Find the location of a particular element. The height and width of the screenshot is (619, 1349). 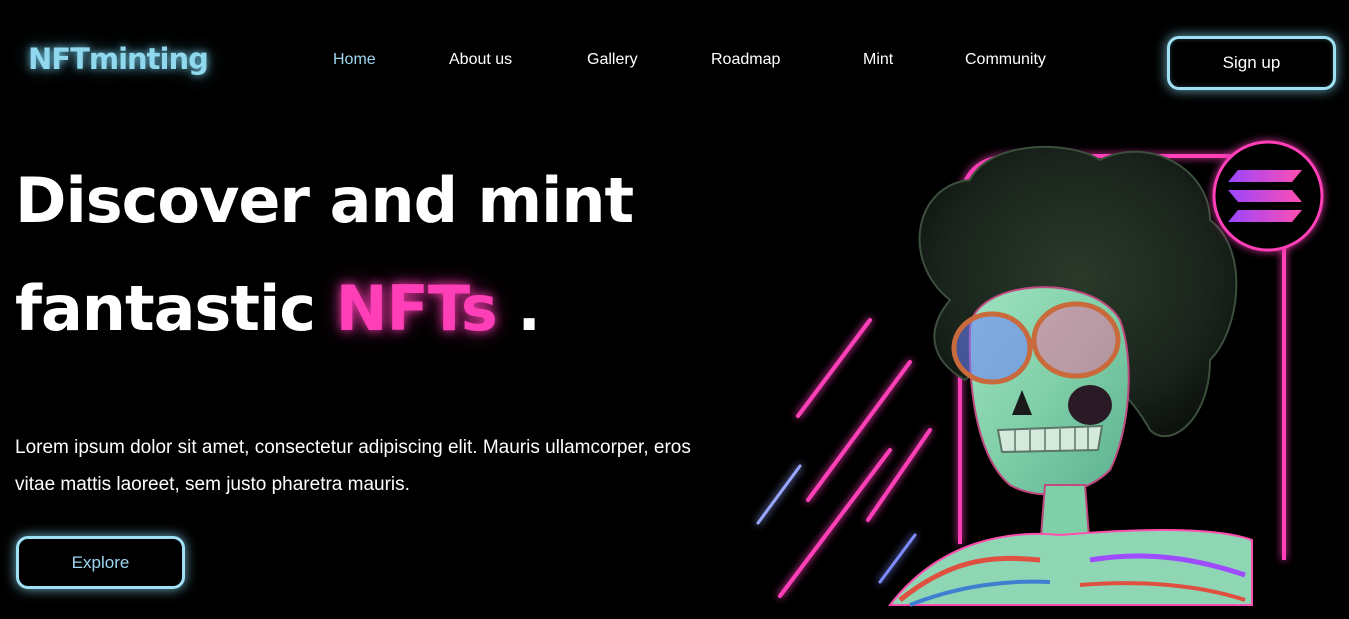

hero-title-highlight: NFTs is located at coordinates (416, 308).